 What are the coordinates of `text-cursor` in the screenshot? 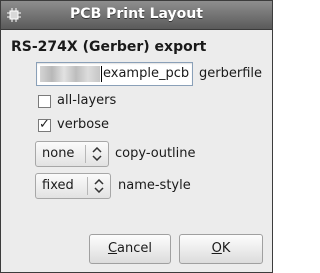 It's located at (101, 74).